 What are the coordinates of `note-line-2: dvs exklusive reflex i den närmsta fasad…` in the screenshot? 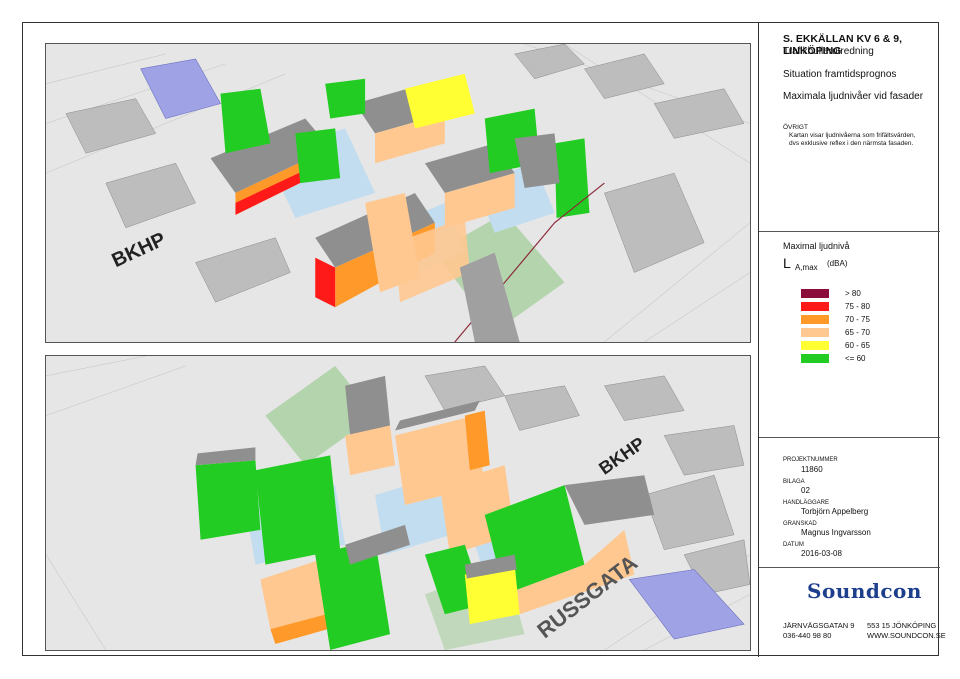 It's located at (851, 143).